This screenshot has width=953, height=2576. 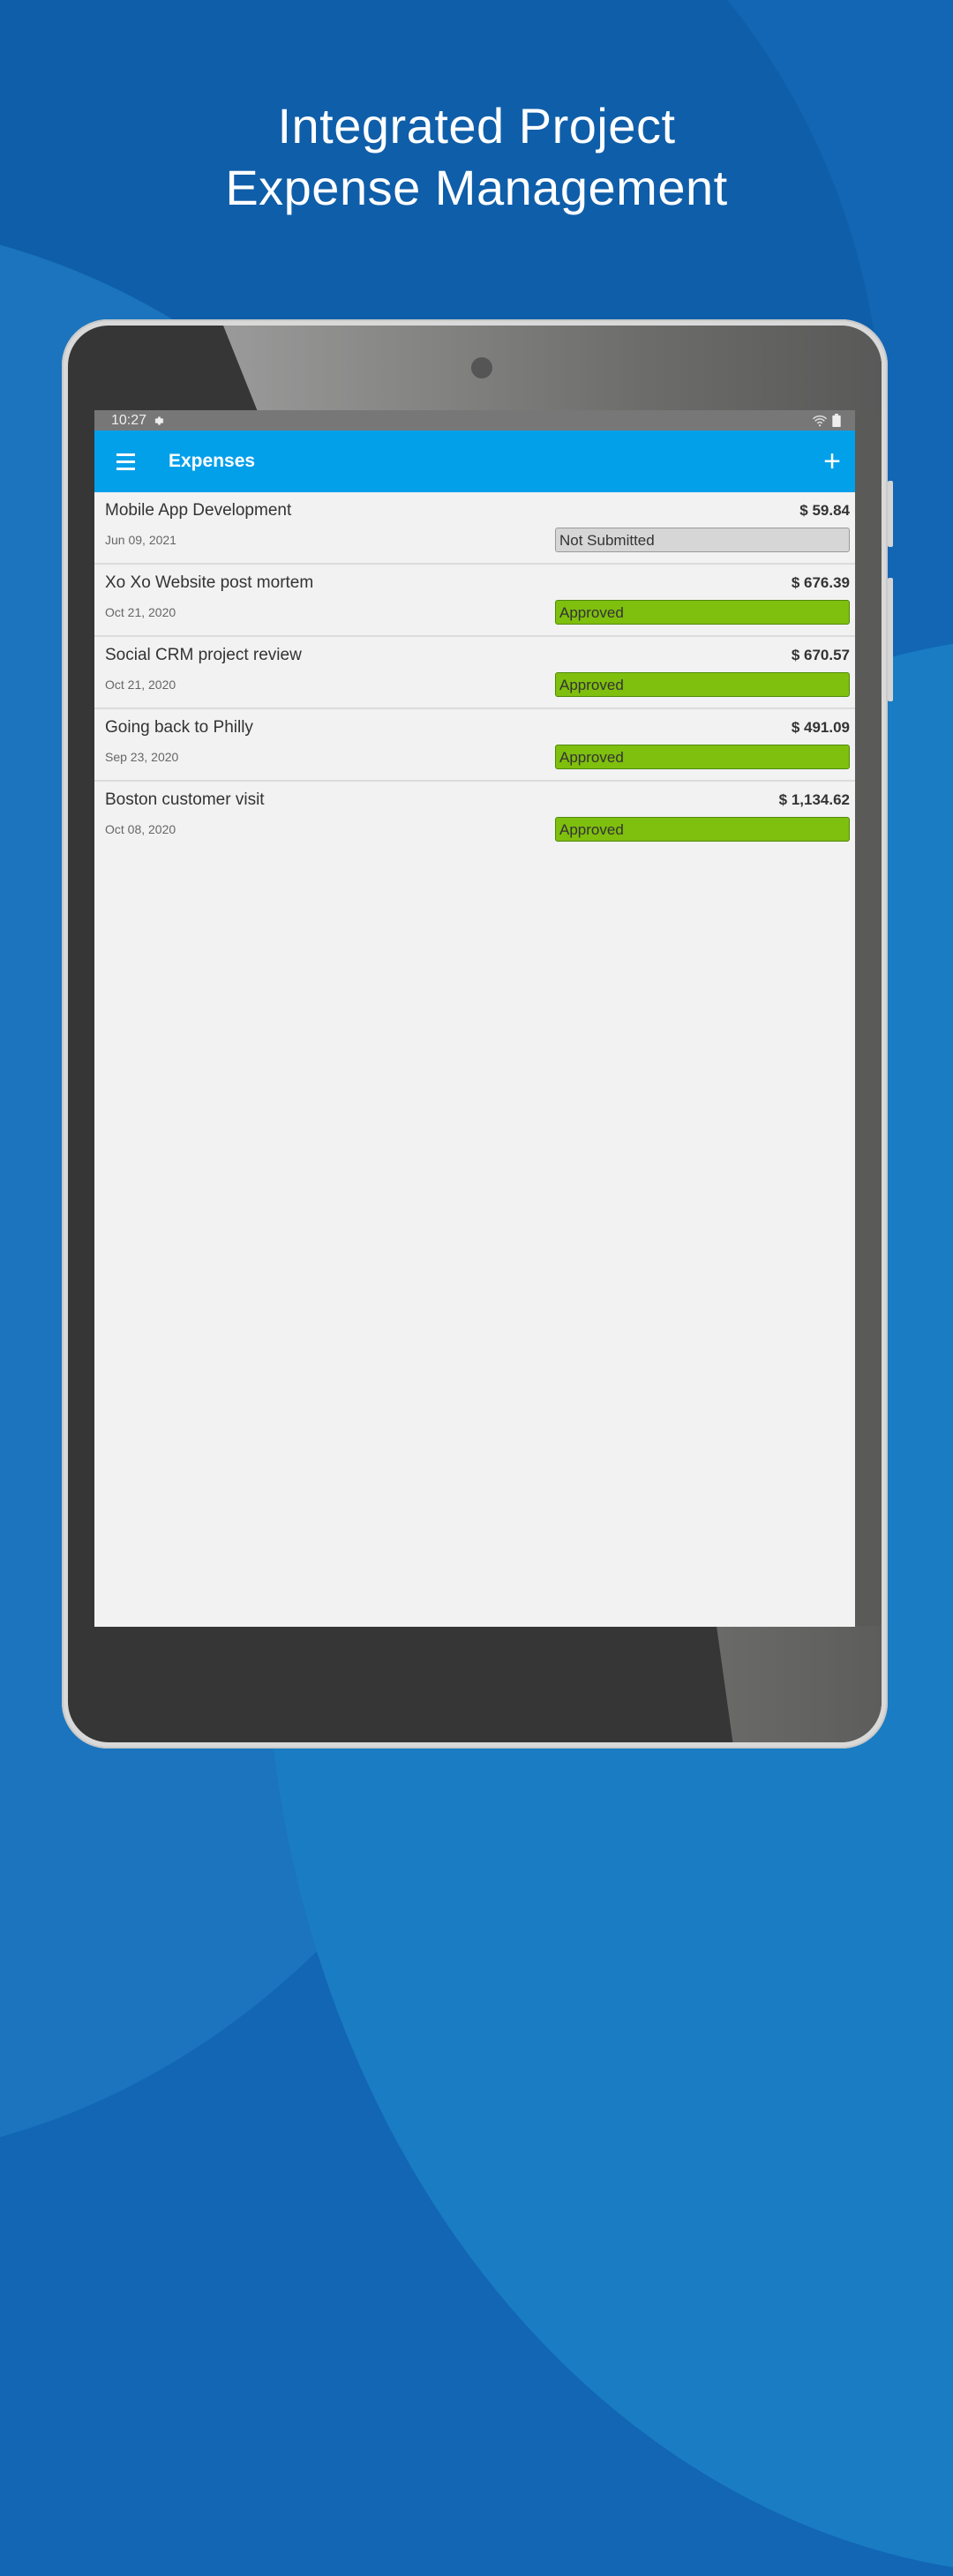 What do you see at coordinates (475, 420) in the screenshot?
I see `status-bar: 10:27` at bounding box center [475, 420].